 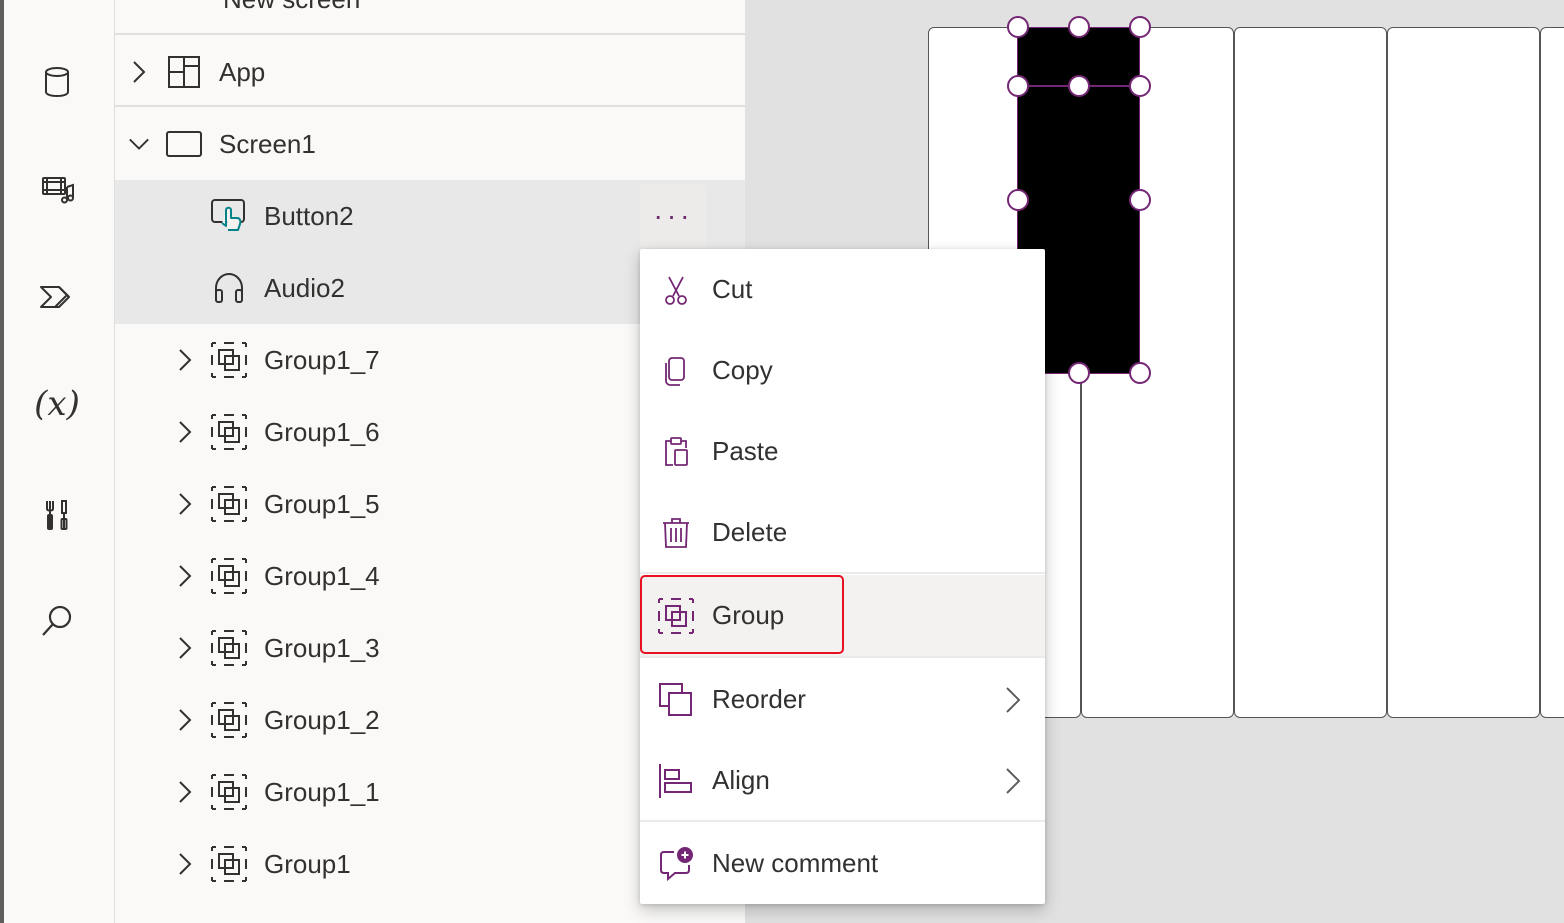 I want to click on menu-item-delete: Delete, so click(x=842, y=532).